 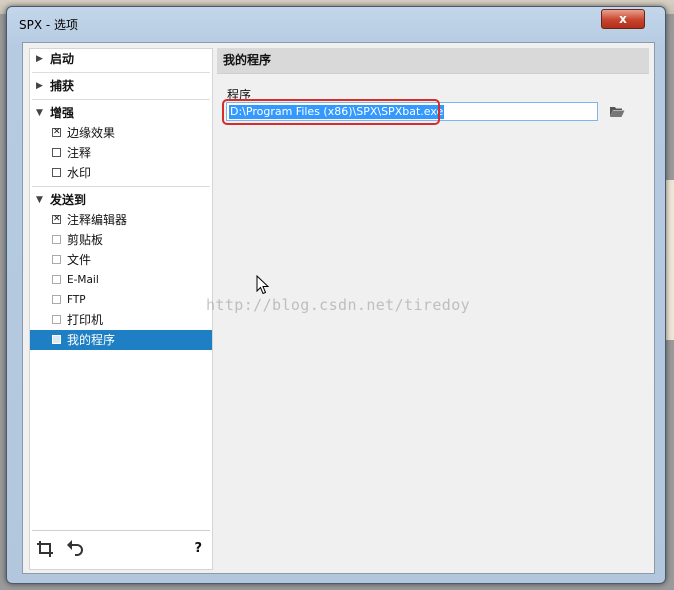 I want to click on nav-item-ftp: FTP, so click(x=121, y=300).